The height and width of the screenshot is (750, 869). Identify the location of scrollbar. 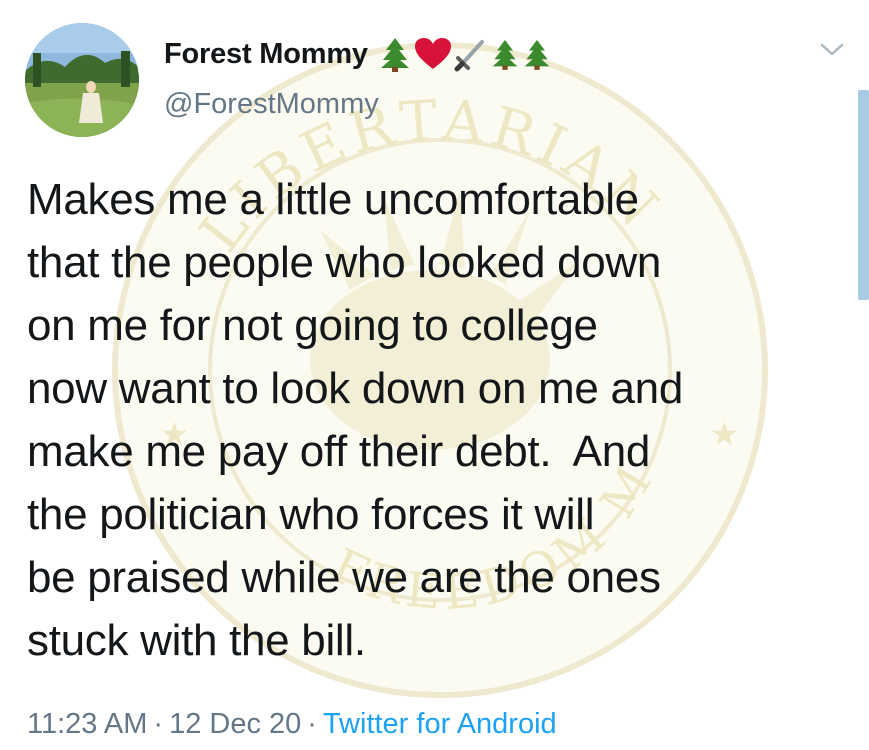
(863, 195).